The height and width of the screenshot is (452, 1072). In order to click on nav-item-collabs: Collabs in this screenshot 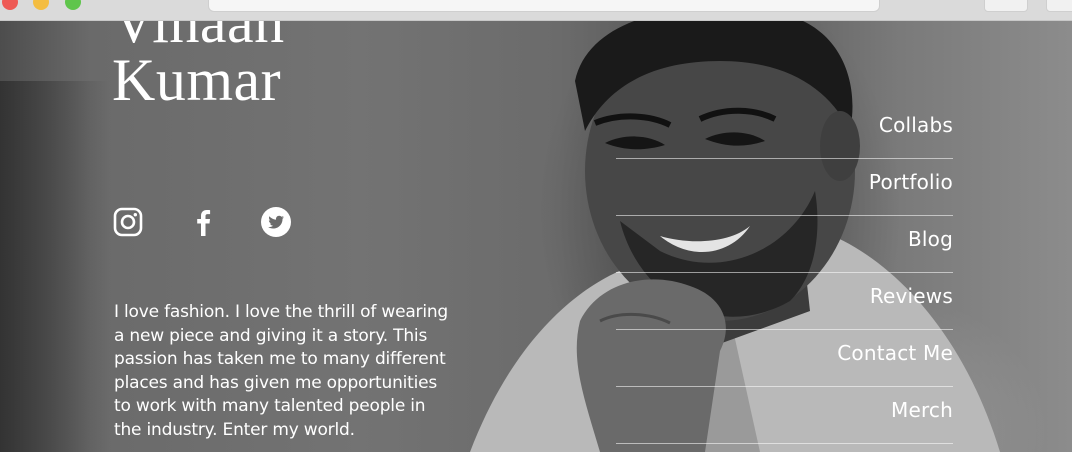, I will do `click(784, 130)`.